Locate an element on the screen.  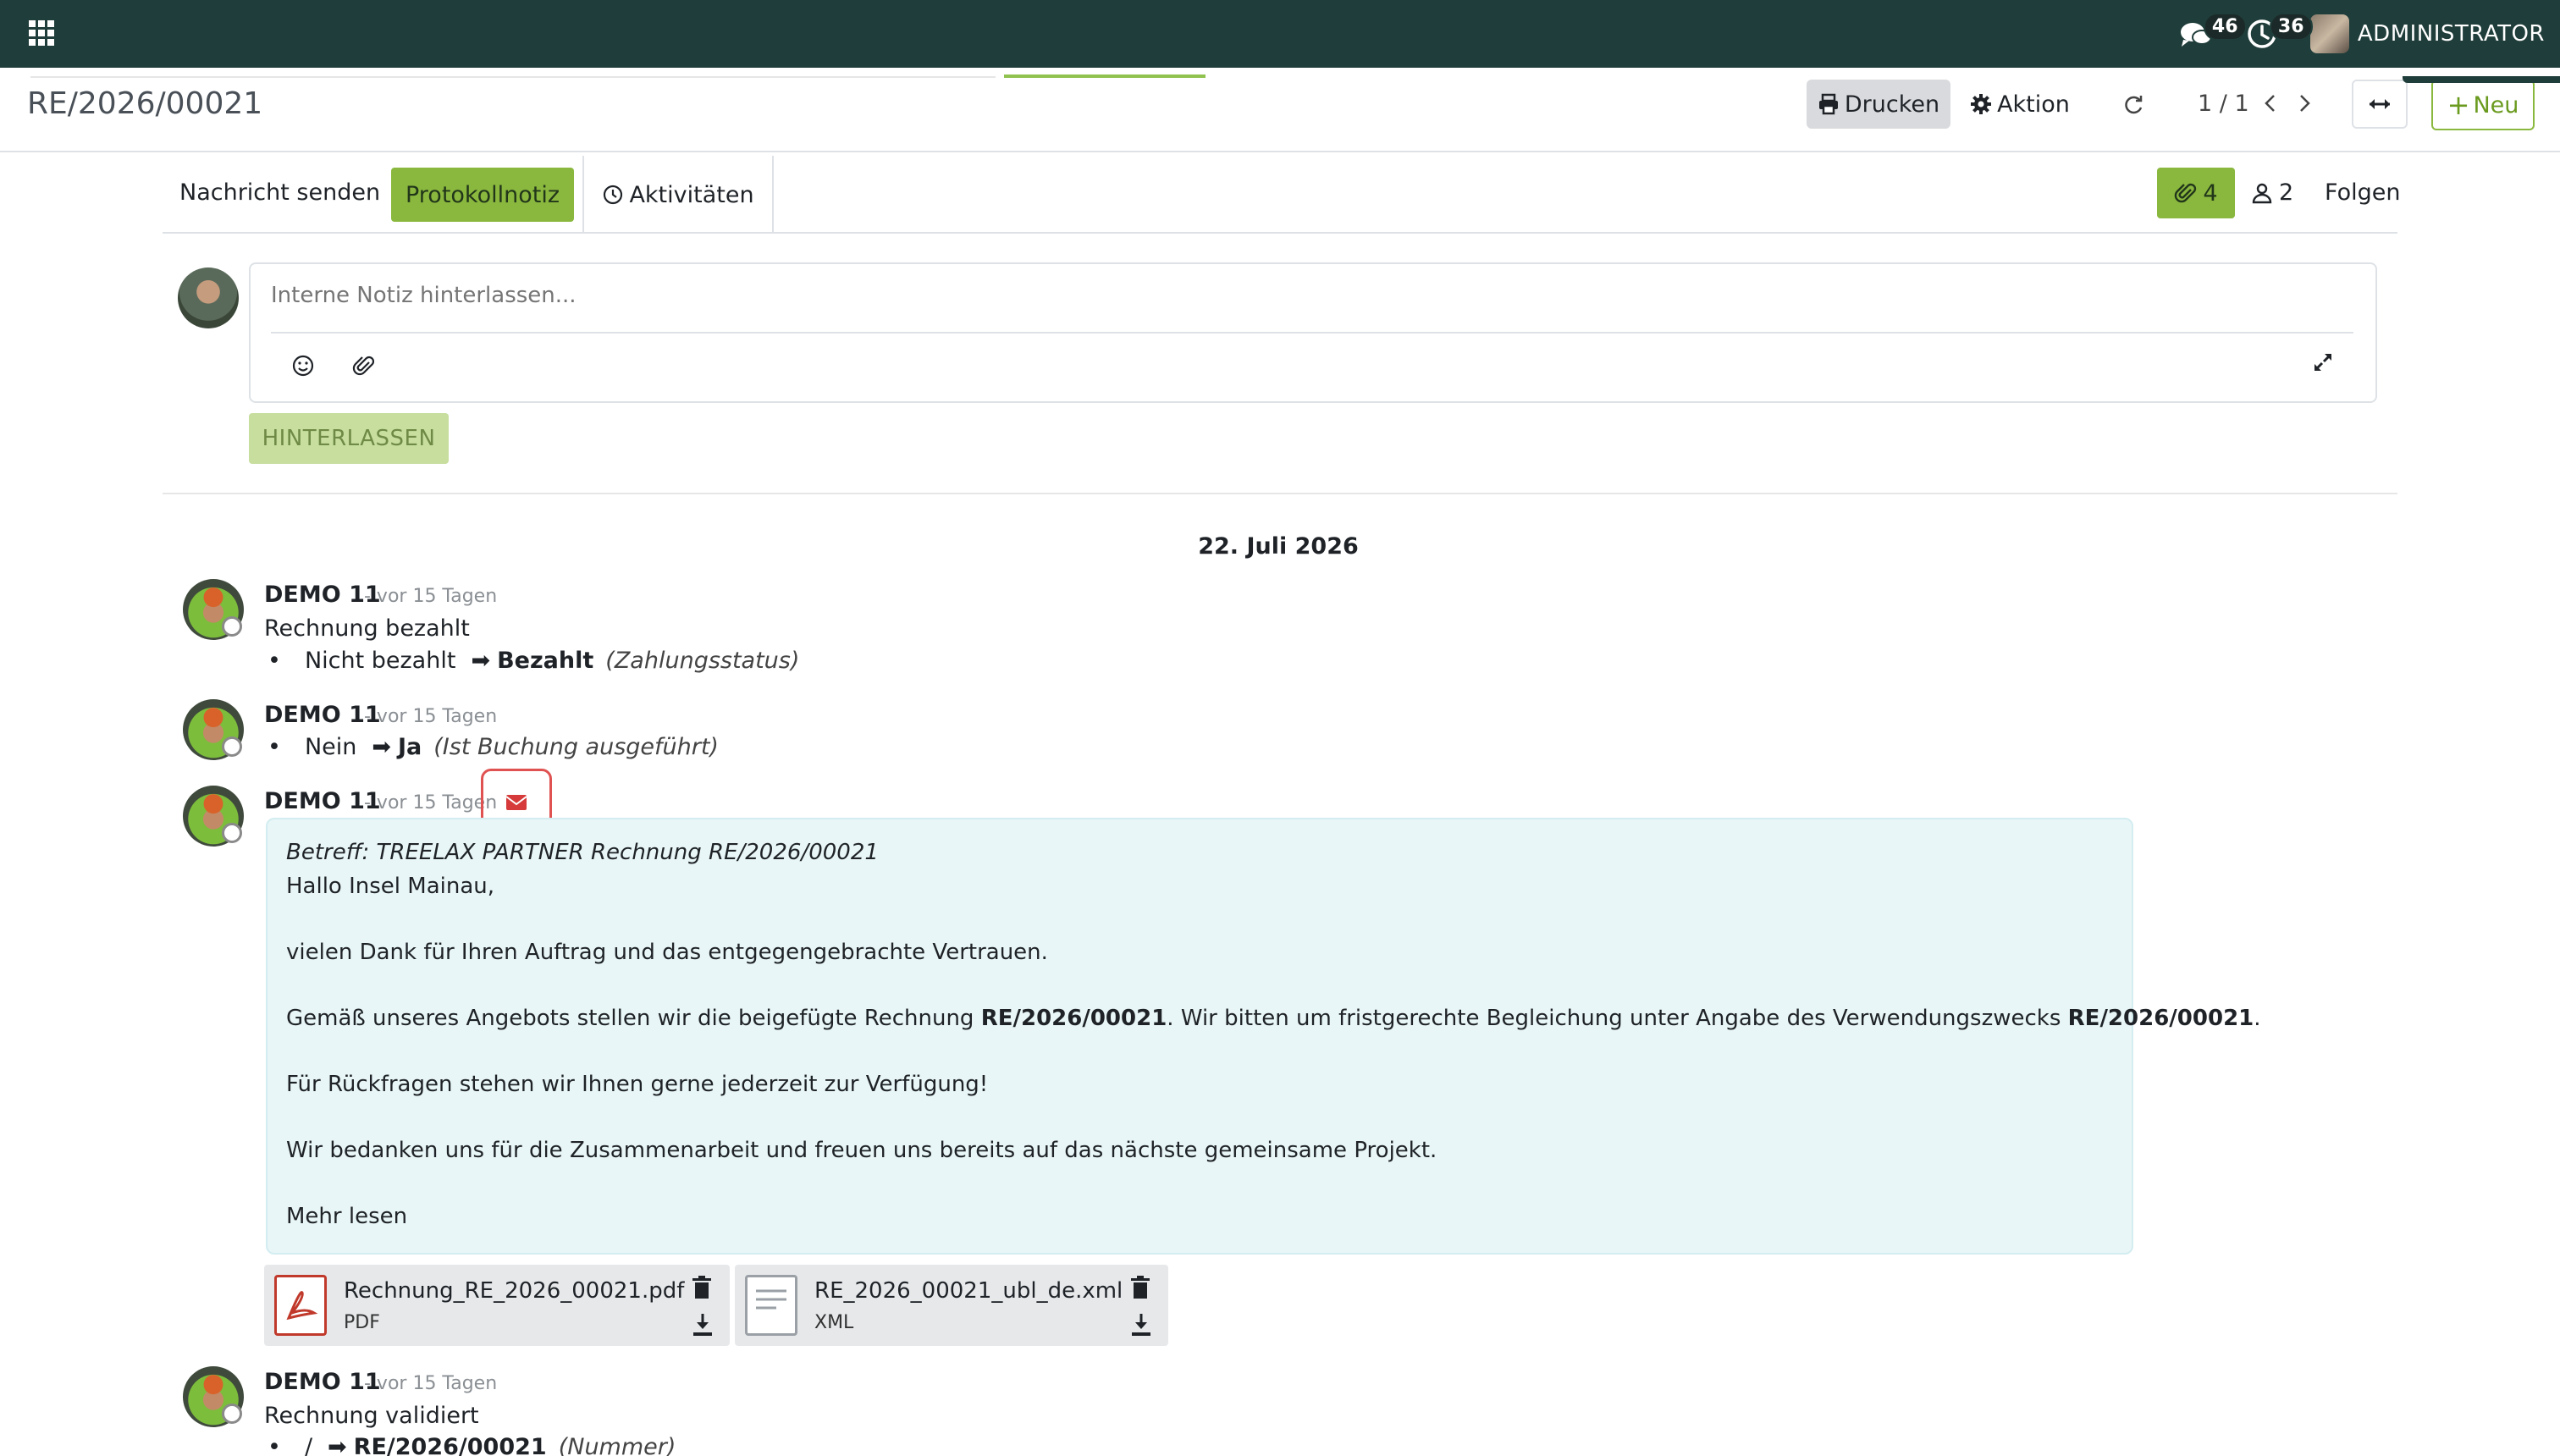
field-name: (Zahlungsstatus) is located at coordinates (702, 661).